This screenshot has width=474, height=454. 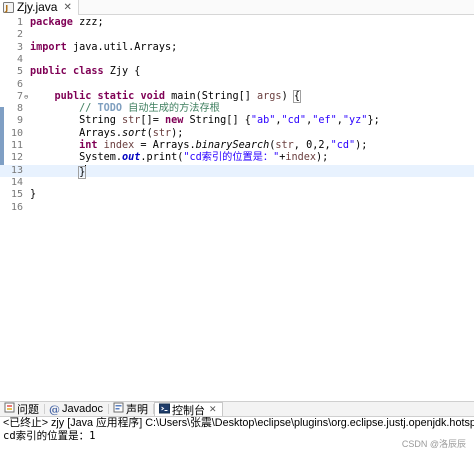 I want to click on tab-declaration-label: 声明, so click(x=136, y=410).